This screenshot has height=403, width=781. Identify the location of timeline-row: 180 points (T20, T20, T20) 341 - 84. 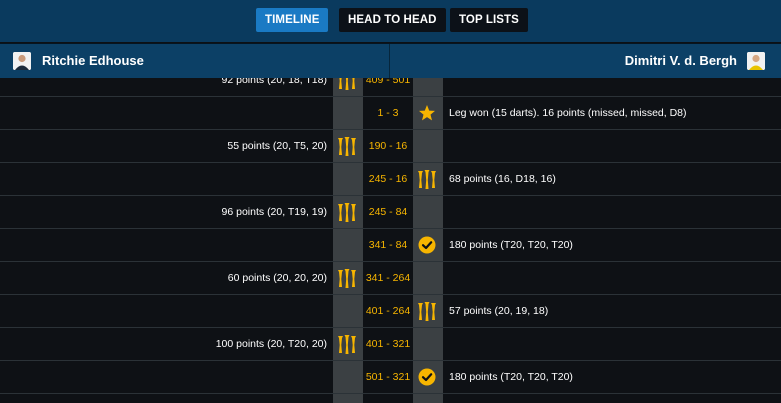
(390, 245).